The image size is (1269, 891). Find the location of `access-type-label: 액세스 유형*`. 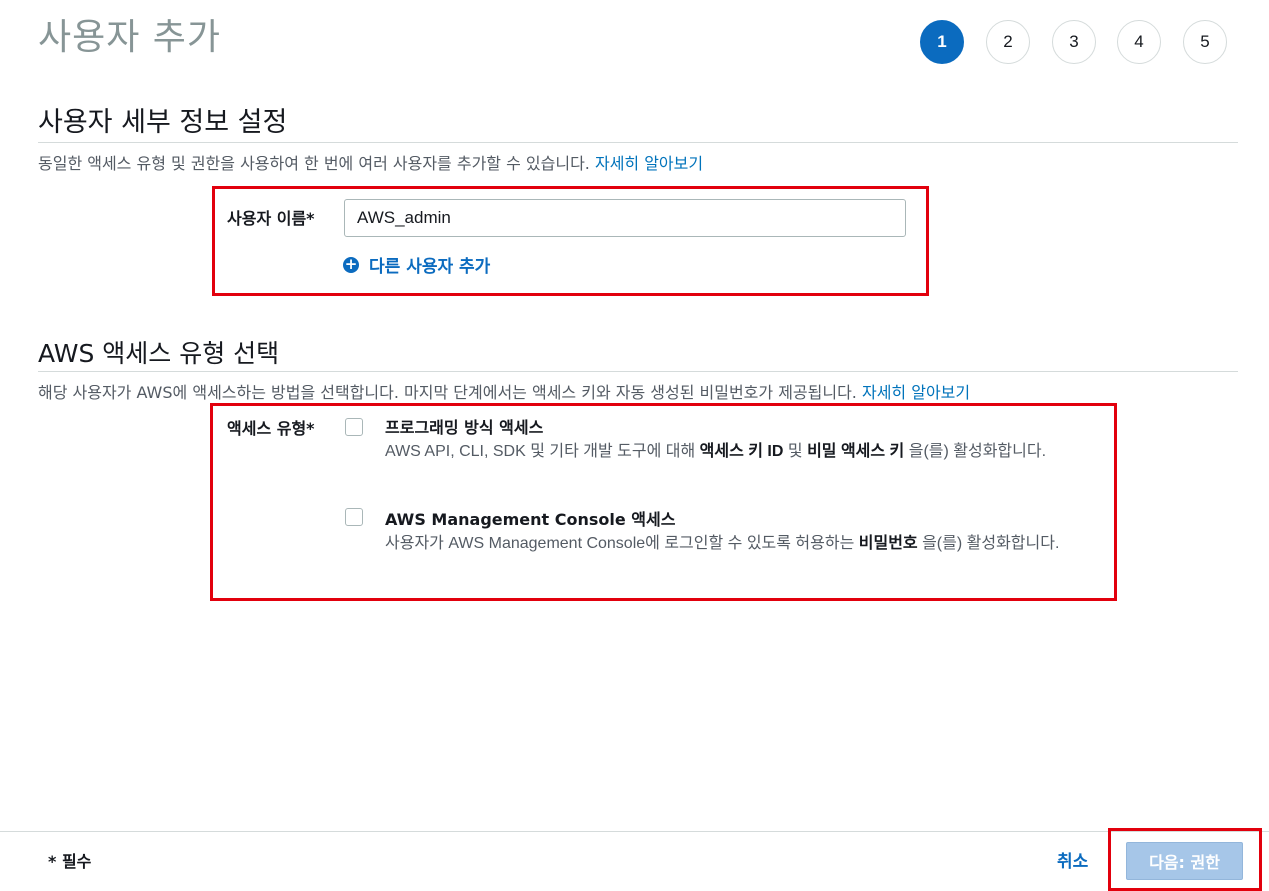

access-type-label: 액세스 유형* is located at coordinates (271, 428).